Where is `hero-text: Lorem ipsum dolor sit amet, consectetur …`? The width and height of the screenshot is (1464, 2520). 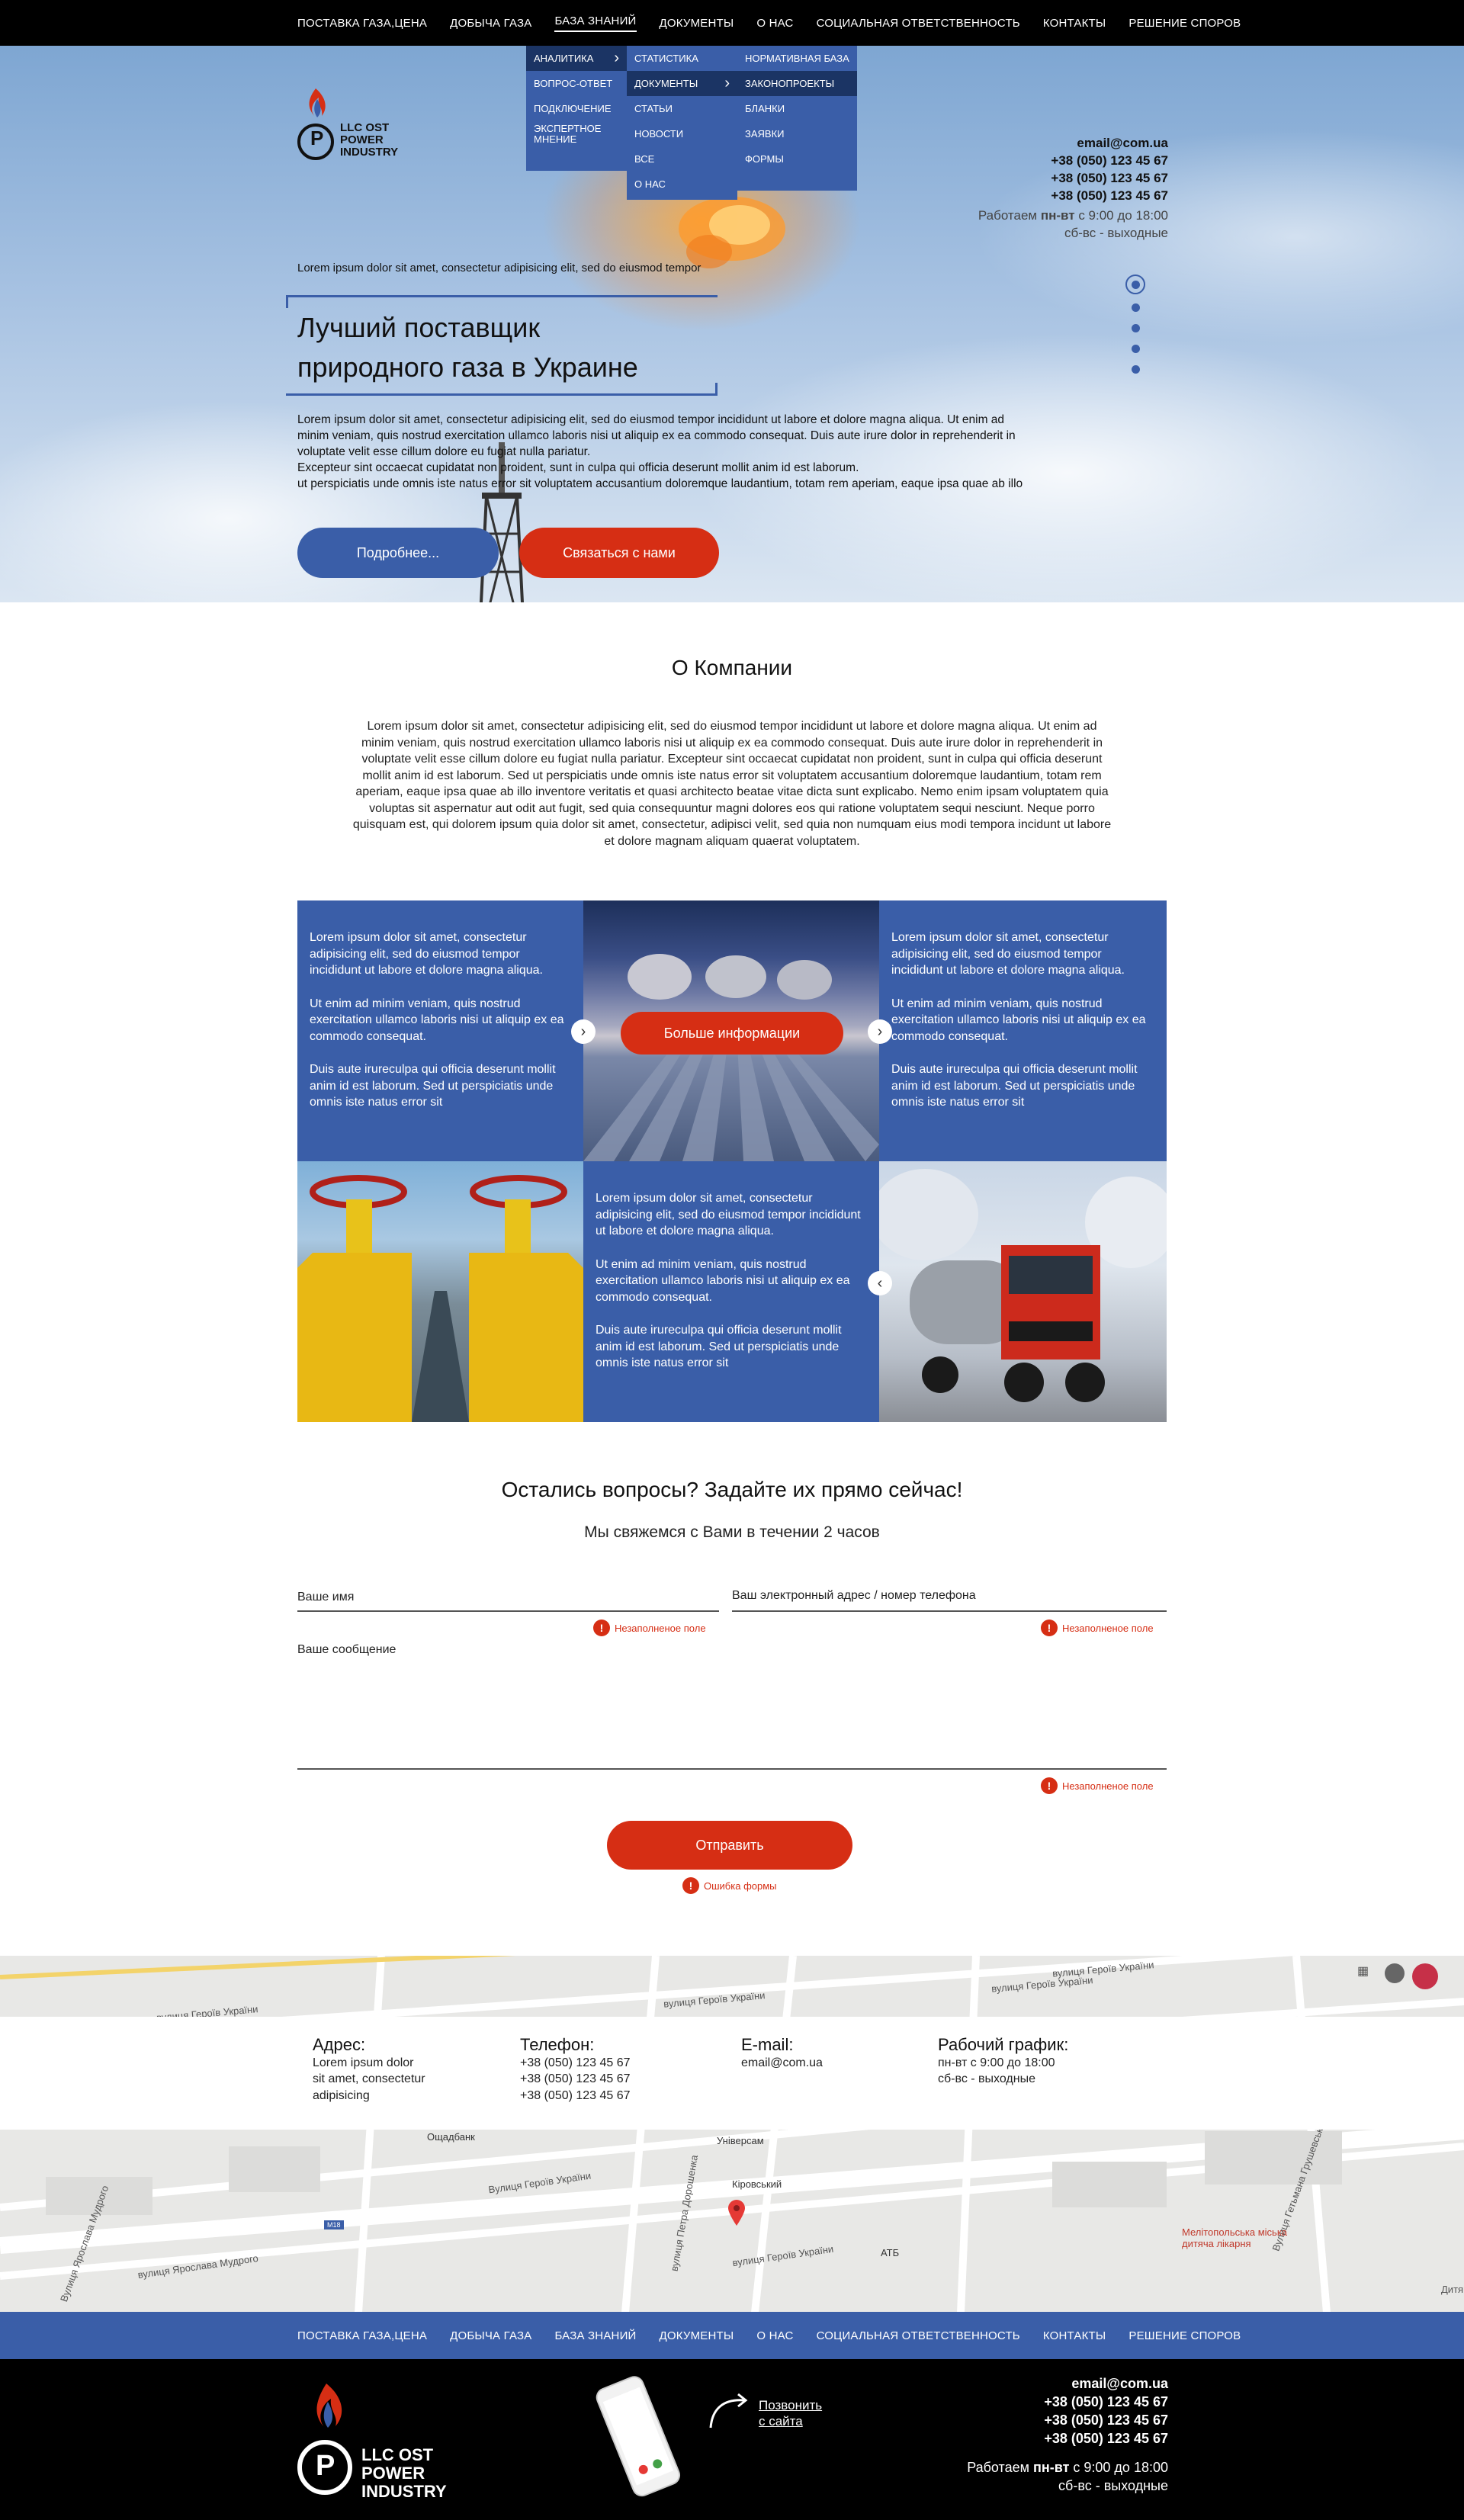 hero-text: Lorem ipsum dolor sit amet, consectetur … is located at coordinates (660, 452).